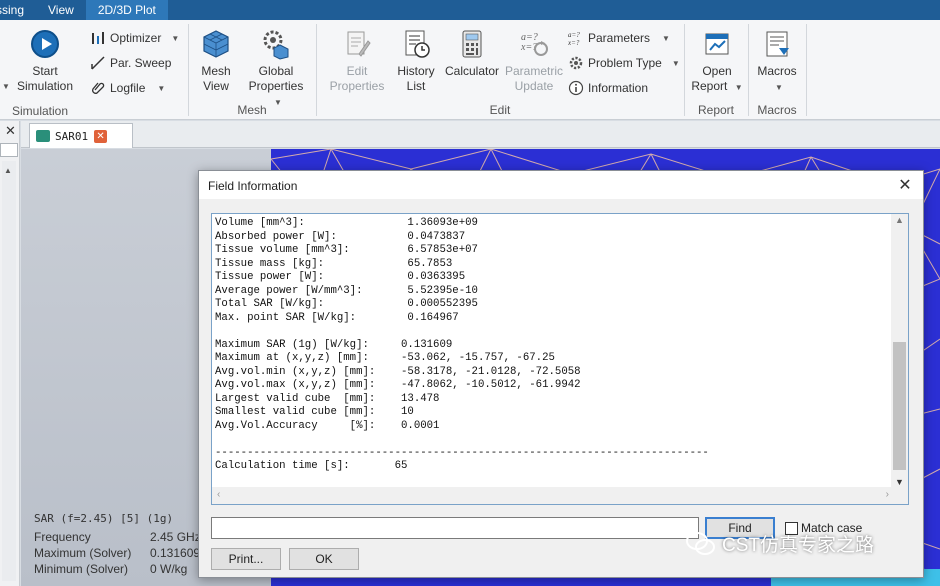 The height and width of the screenshot is (586, 940). I want to click on optimizer-label: Optimizer, so click(136, 38).